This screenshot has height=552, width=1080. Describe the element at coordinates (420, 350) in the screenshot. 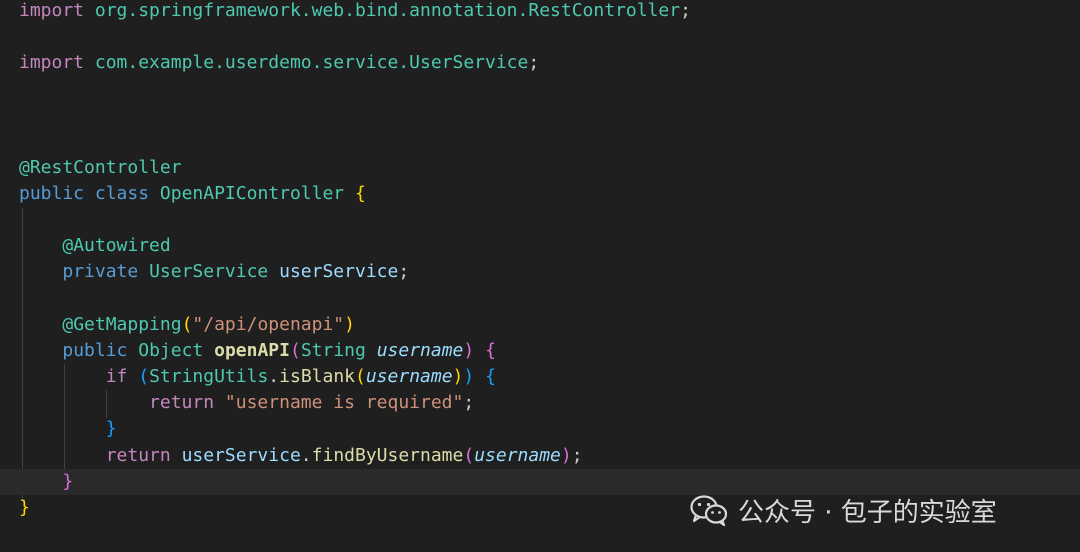

I see `param-name: username` at that location.